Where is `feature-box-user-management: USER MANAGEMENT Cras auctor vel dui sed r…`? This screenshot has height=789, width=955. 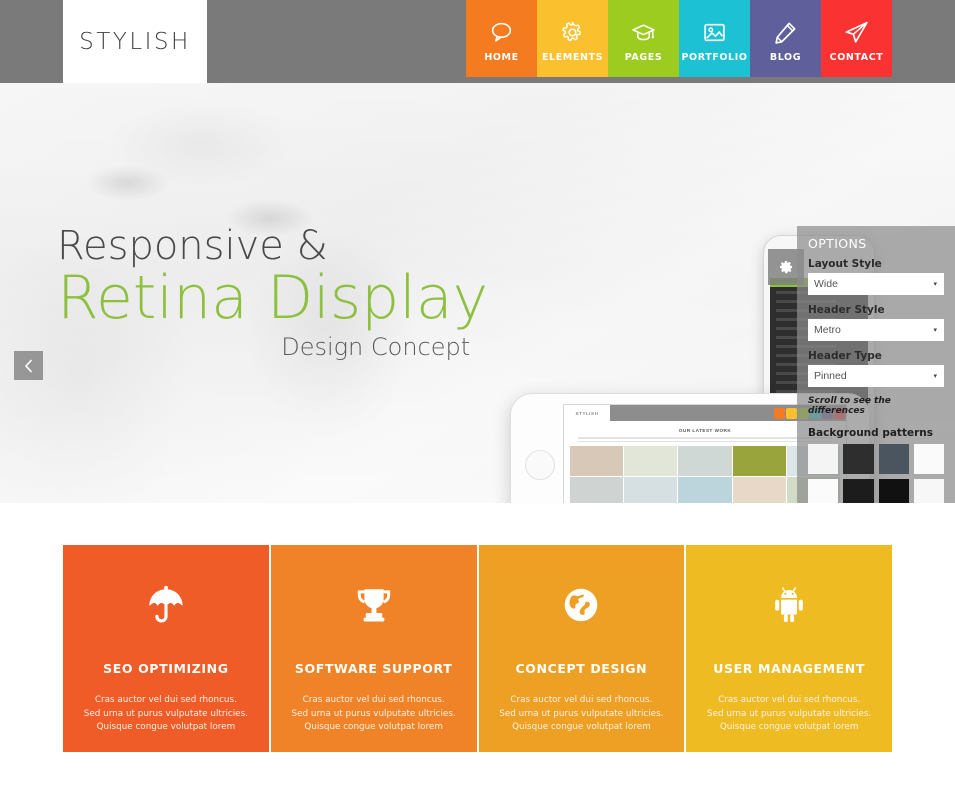
feature-box-user-management: USER MANAGEMENT Cras auctor vel dui sed r… is located at coordinates (788, 648).